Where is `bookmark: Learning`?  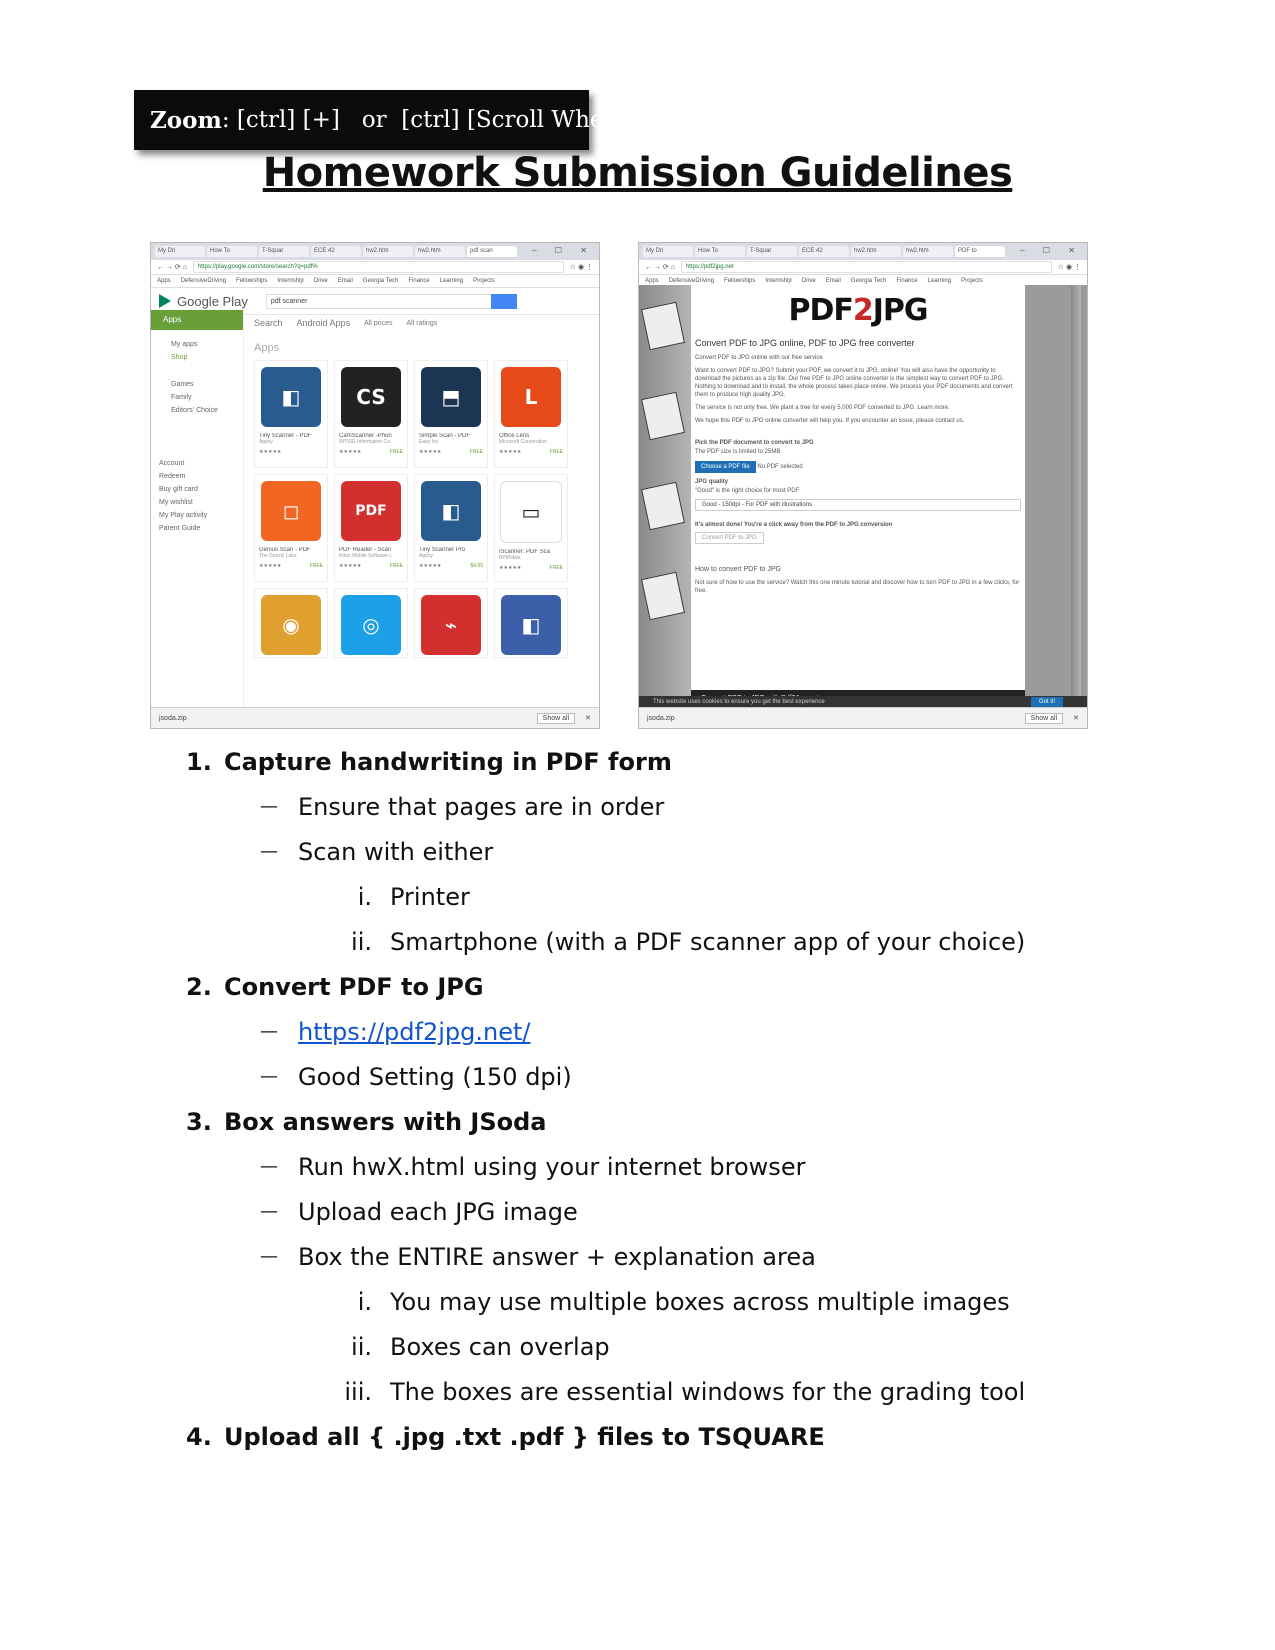 bookmark: Learning is located at coordinates (451, 281).